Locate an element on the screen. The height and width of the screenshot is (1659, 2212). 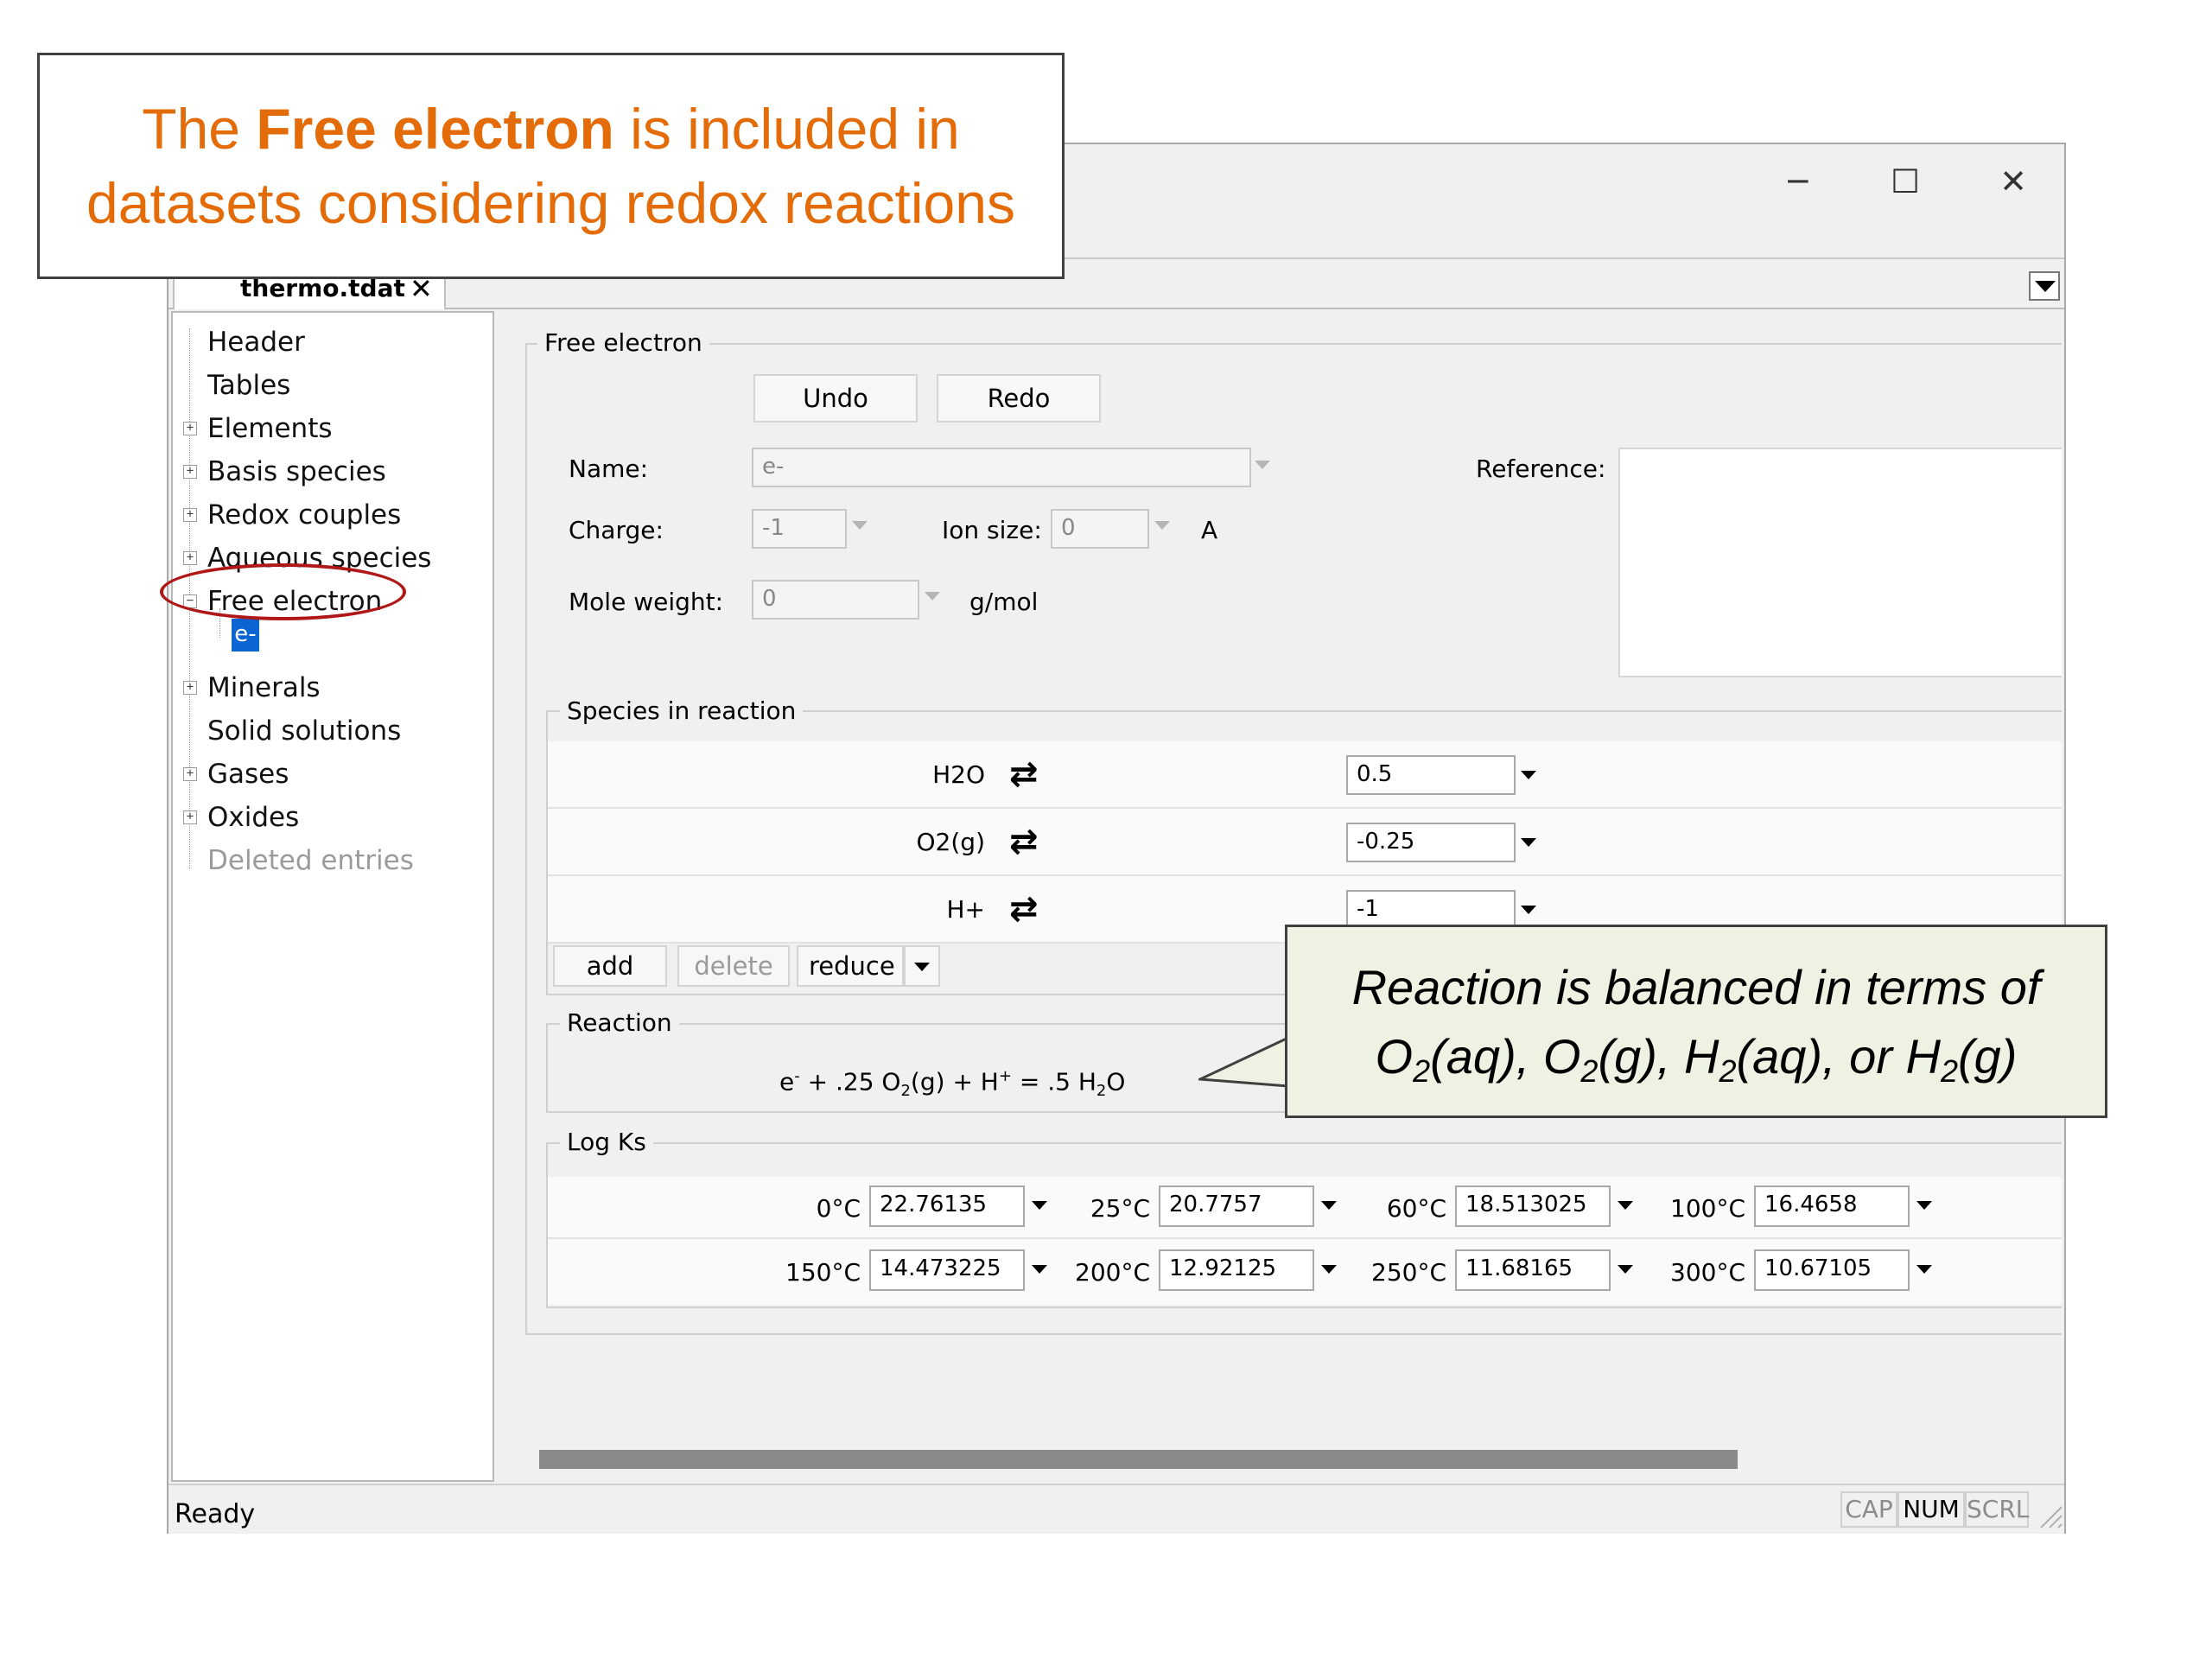
reaction-part: e is located at coordinates (787, 1081).